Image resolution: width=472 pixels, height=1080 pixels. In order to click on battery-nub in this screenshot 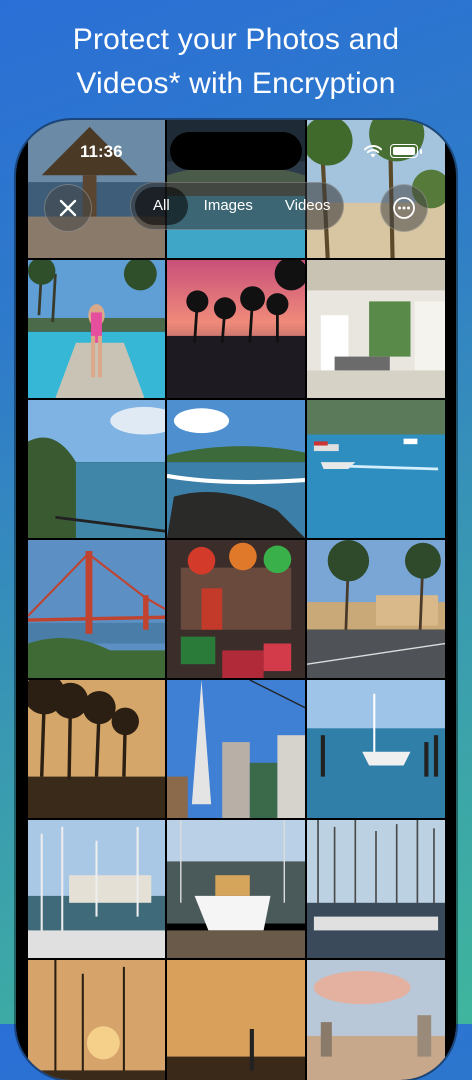, I will do `click(421, 151)`.